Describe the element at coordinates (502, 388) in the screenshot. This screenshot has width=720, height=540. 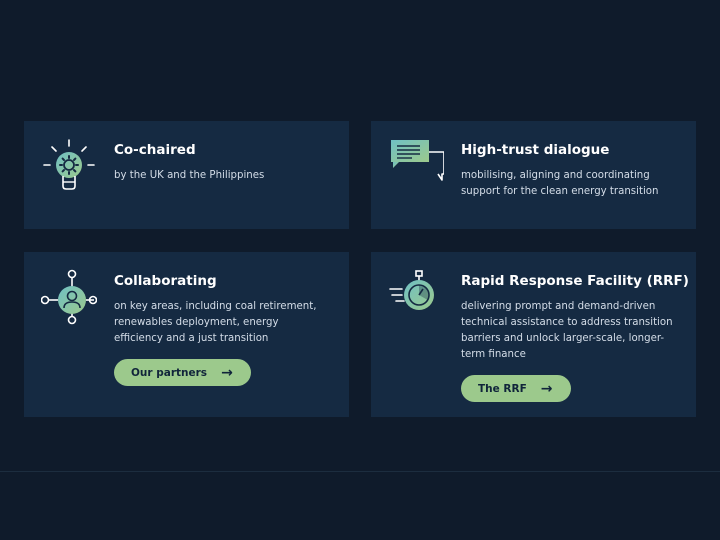
I see `button-label: The RRF` at that location.